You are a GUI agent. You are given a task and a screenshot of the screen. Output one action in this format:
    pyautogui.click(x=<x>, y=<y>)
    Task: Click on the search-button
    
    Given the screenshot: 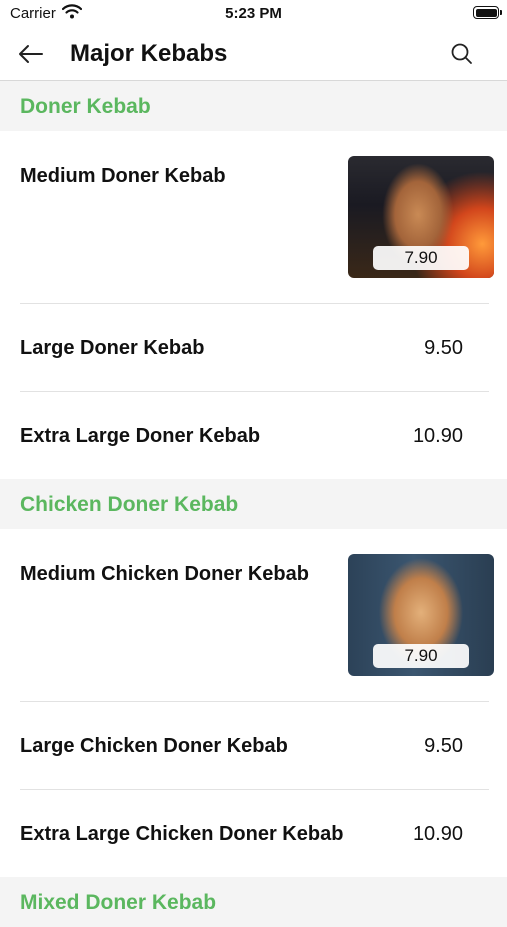 What is the action you would take?
    pyautogui.click(x=462, y=54)
    